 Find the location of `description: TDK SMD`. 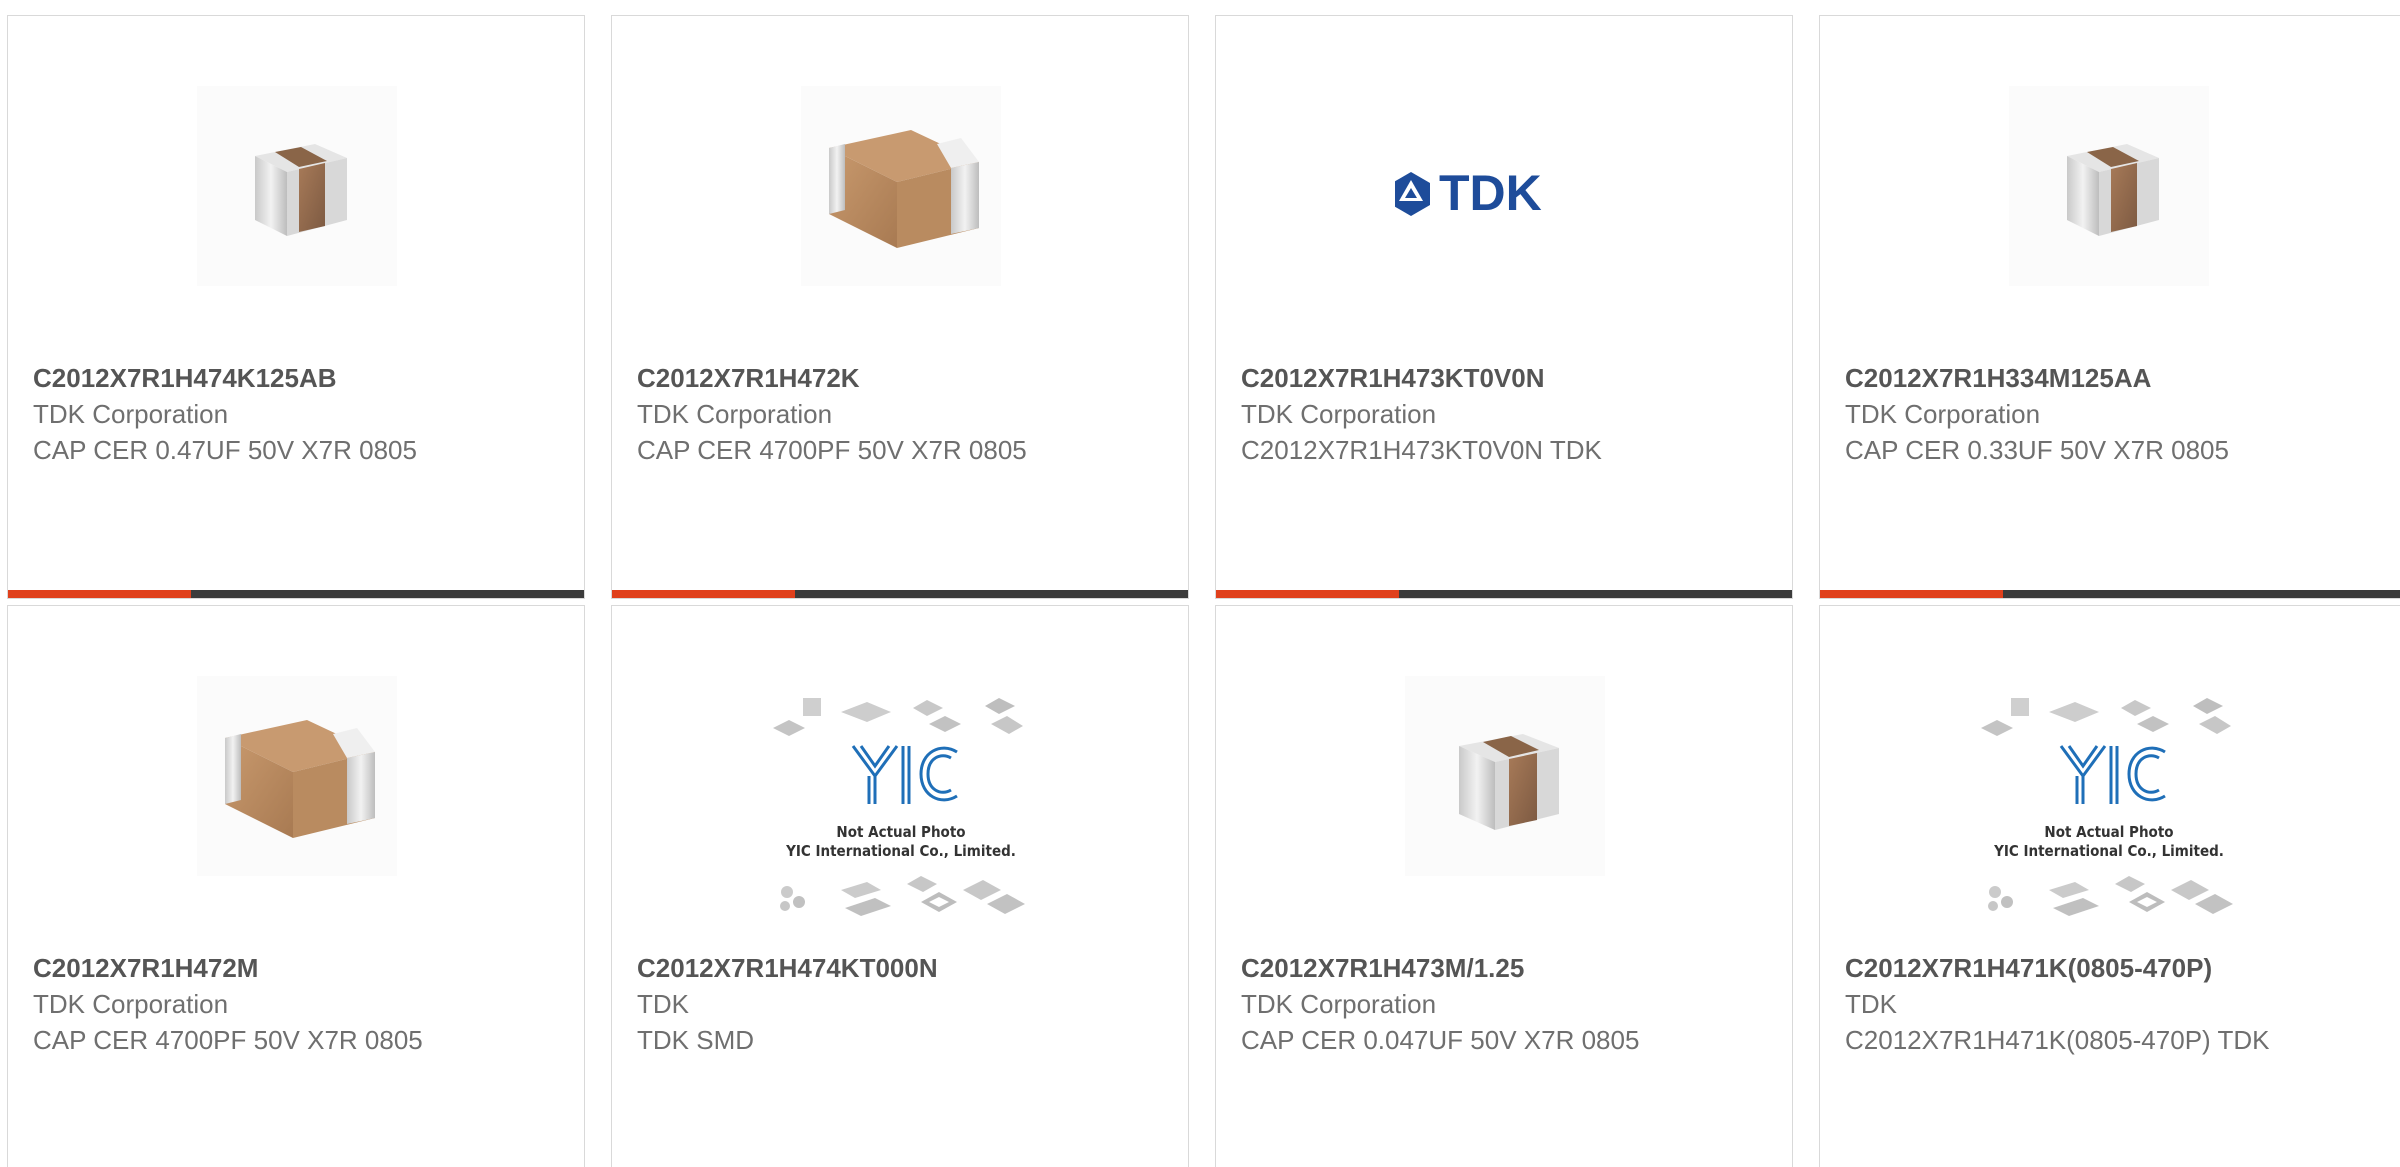

description: TDK SMD is located at coordinates (695, 1040).